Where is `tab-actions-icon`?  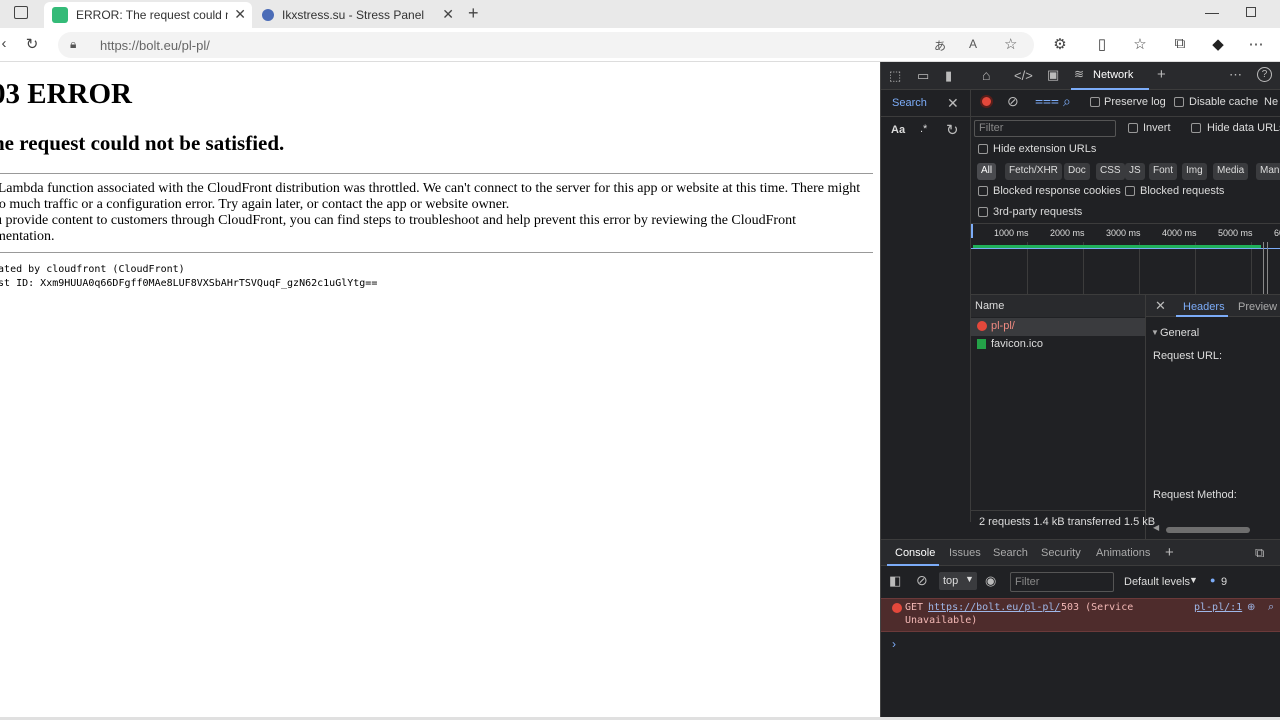
tab-actions-icon is located at coordinates (21, 12).